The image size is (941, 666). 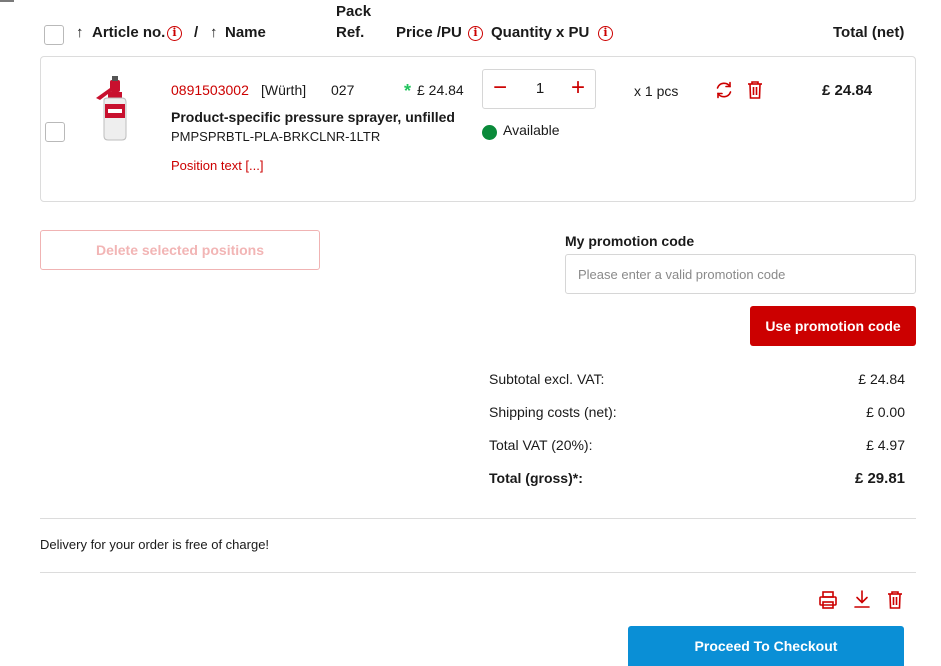 I want to click on subtotal-value: £ 24.84, so click(x=881, y=379).